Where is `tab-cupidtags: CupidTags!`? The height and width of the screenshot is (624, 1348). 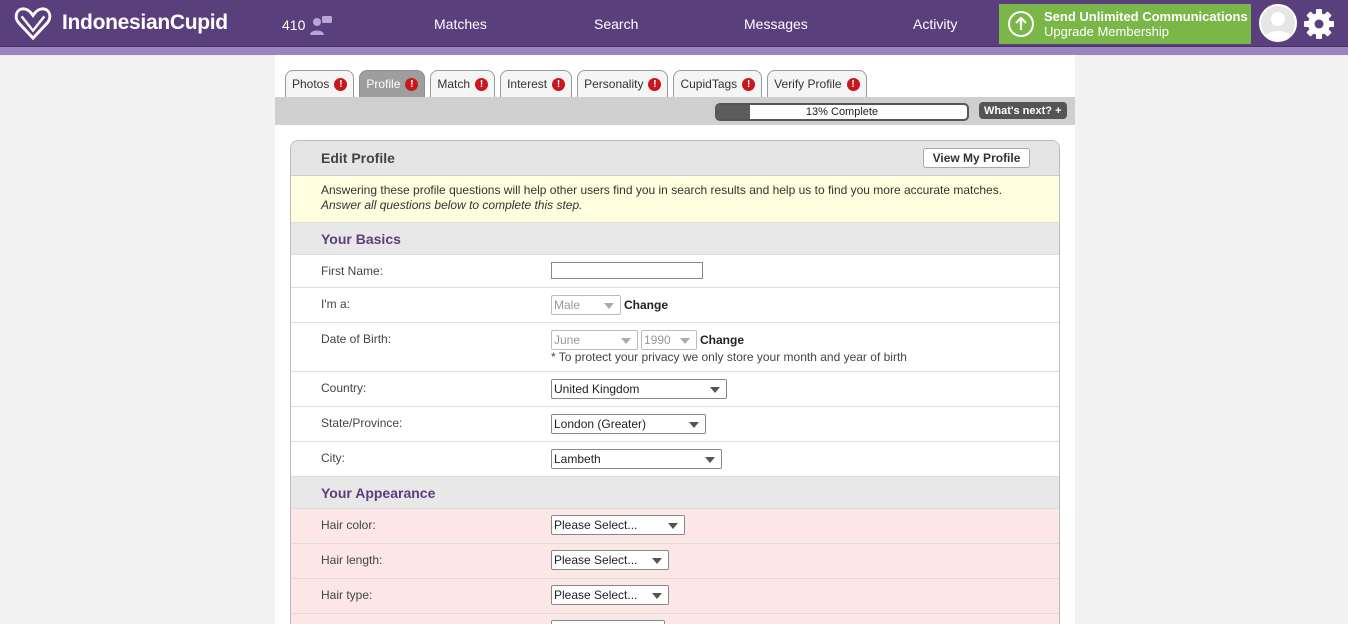 tab-cupidtags: CupidTags! is located at coordinates (718, 83).